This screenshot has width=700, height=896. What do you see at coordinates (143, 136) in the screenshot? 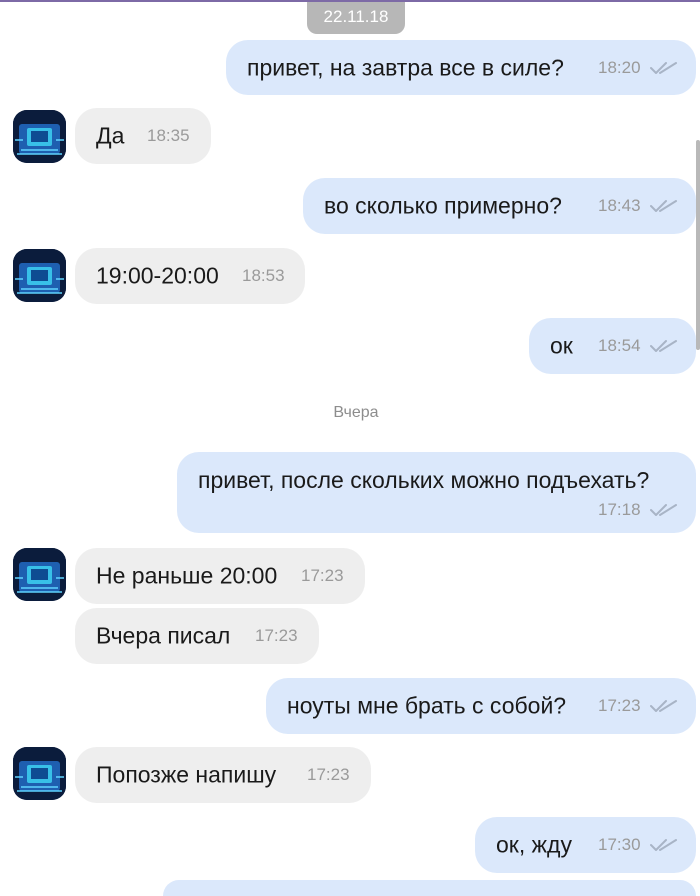
I see `message-incoming: Да 18:35` at bounding box center [143, 136].